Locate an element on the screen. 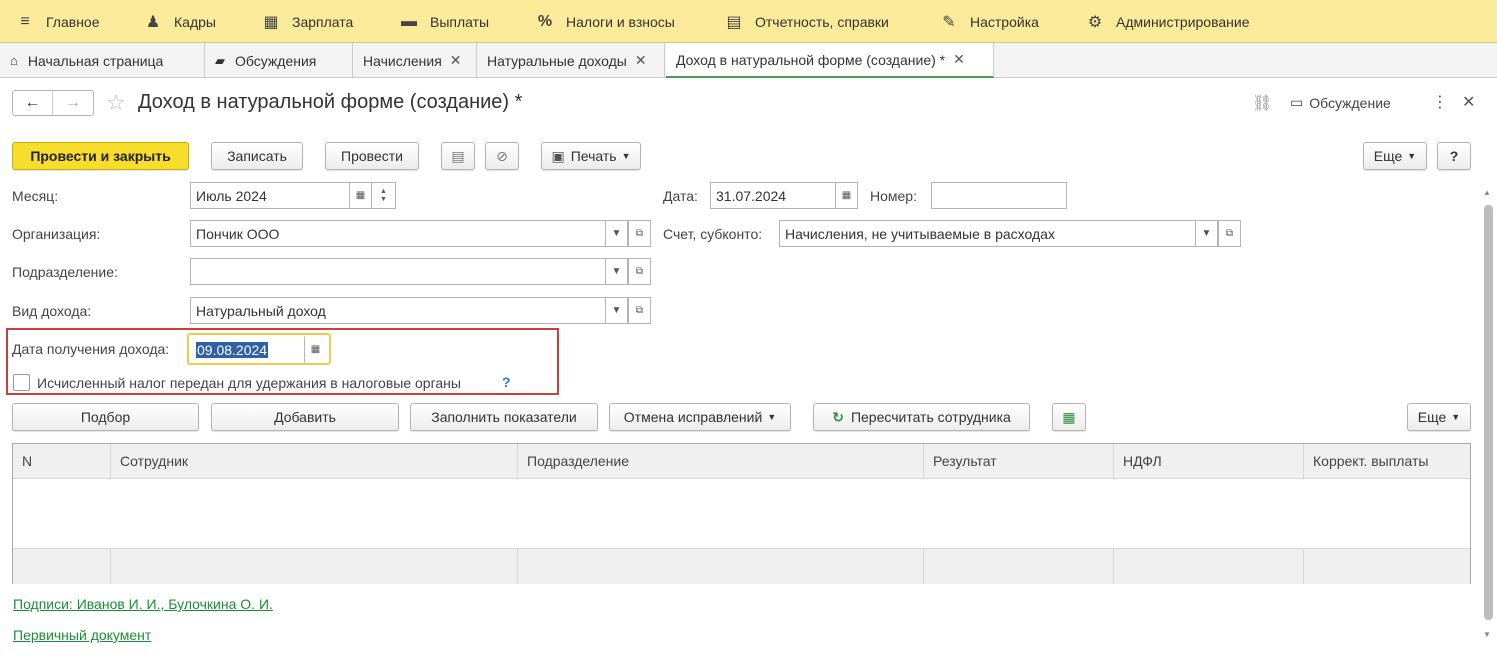 This screenshot has height=663, width=1497. post-button: Провести is located at coordinates (372, 156).